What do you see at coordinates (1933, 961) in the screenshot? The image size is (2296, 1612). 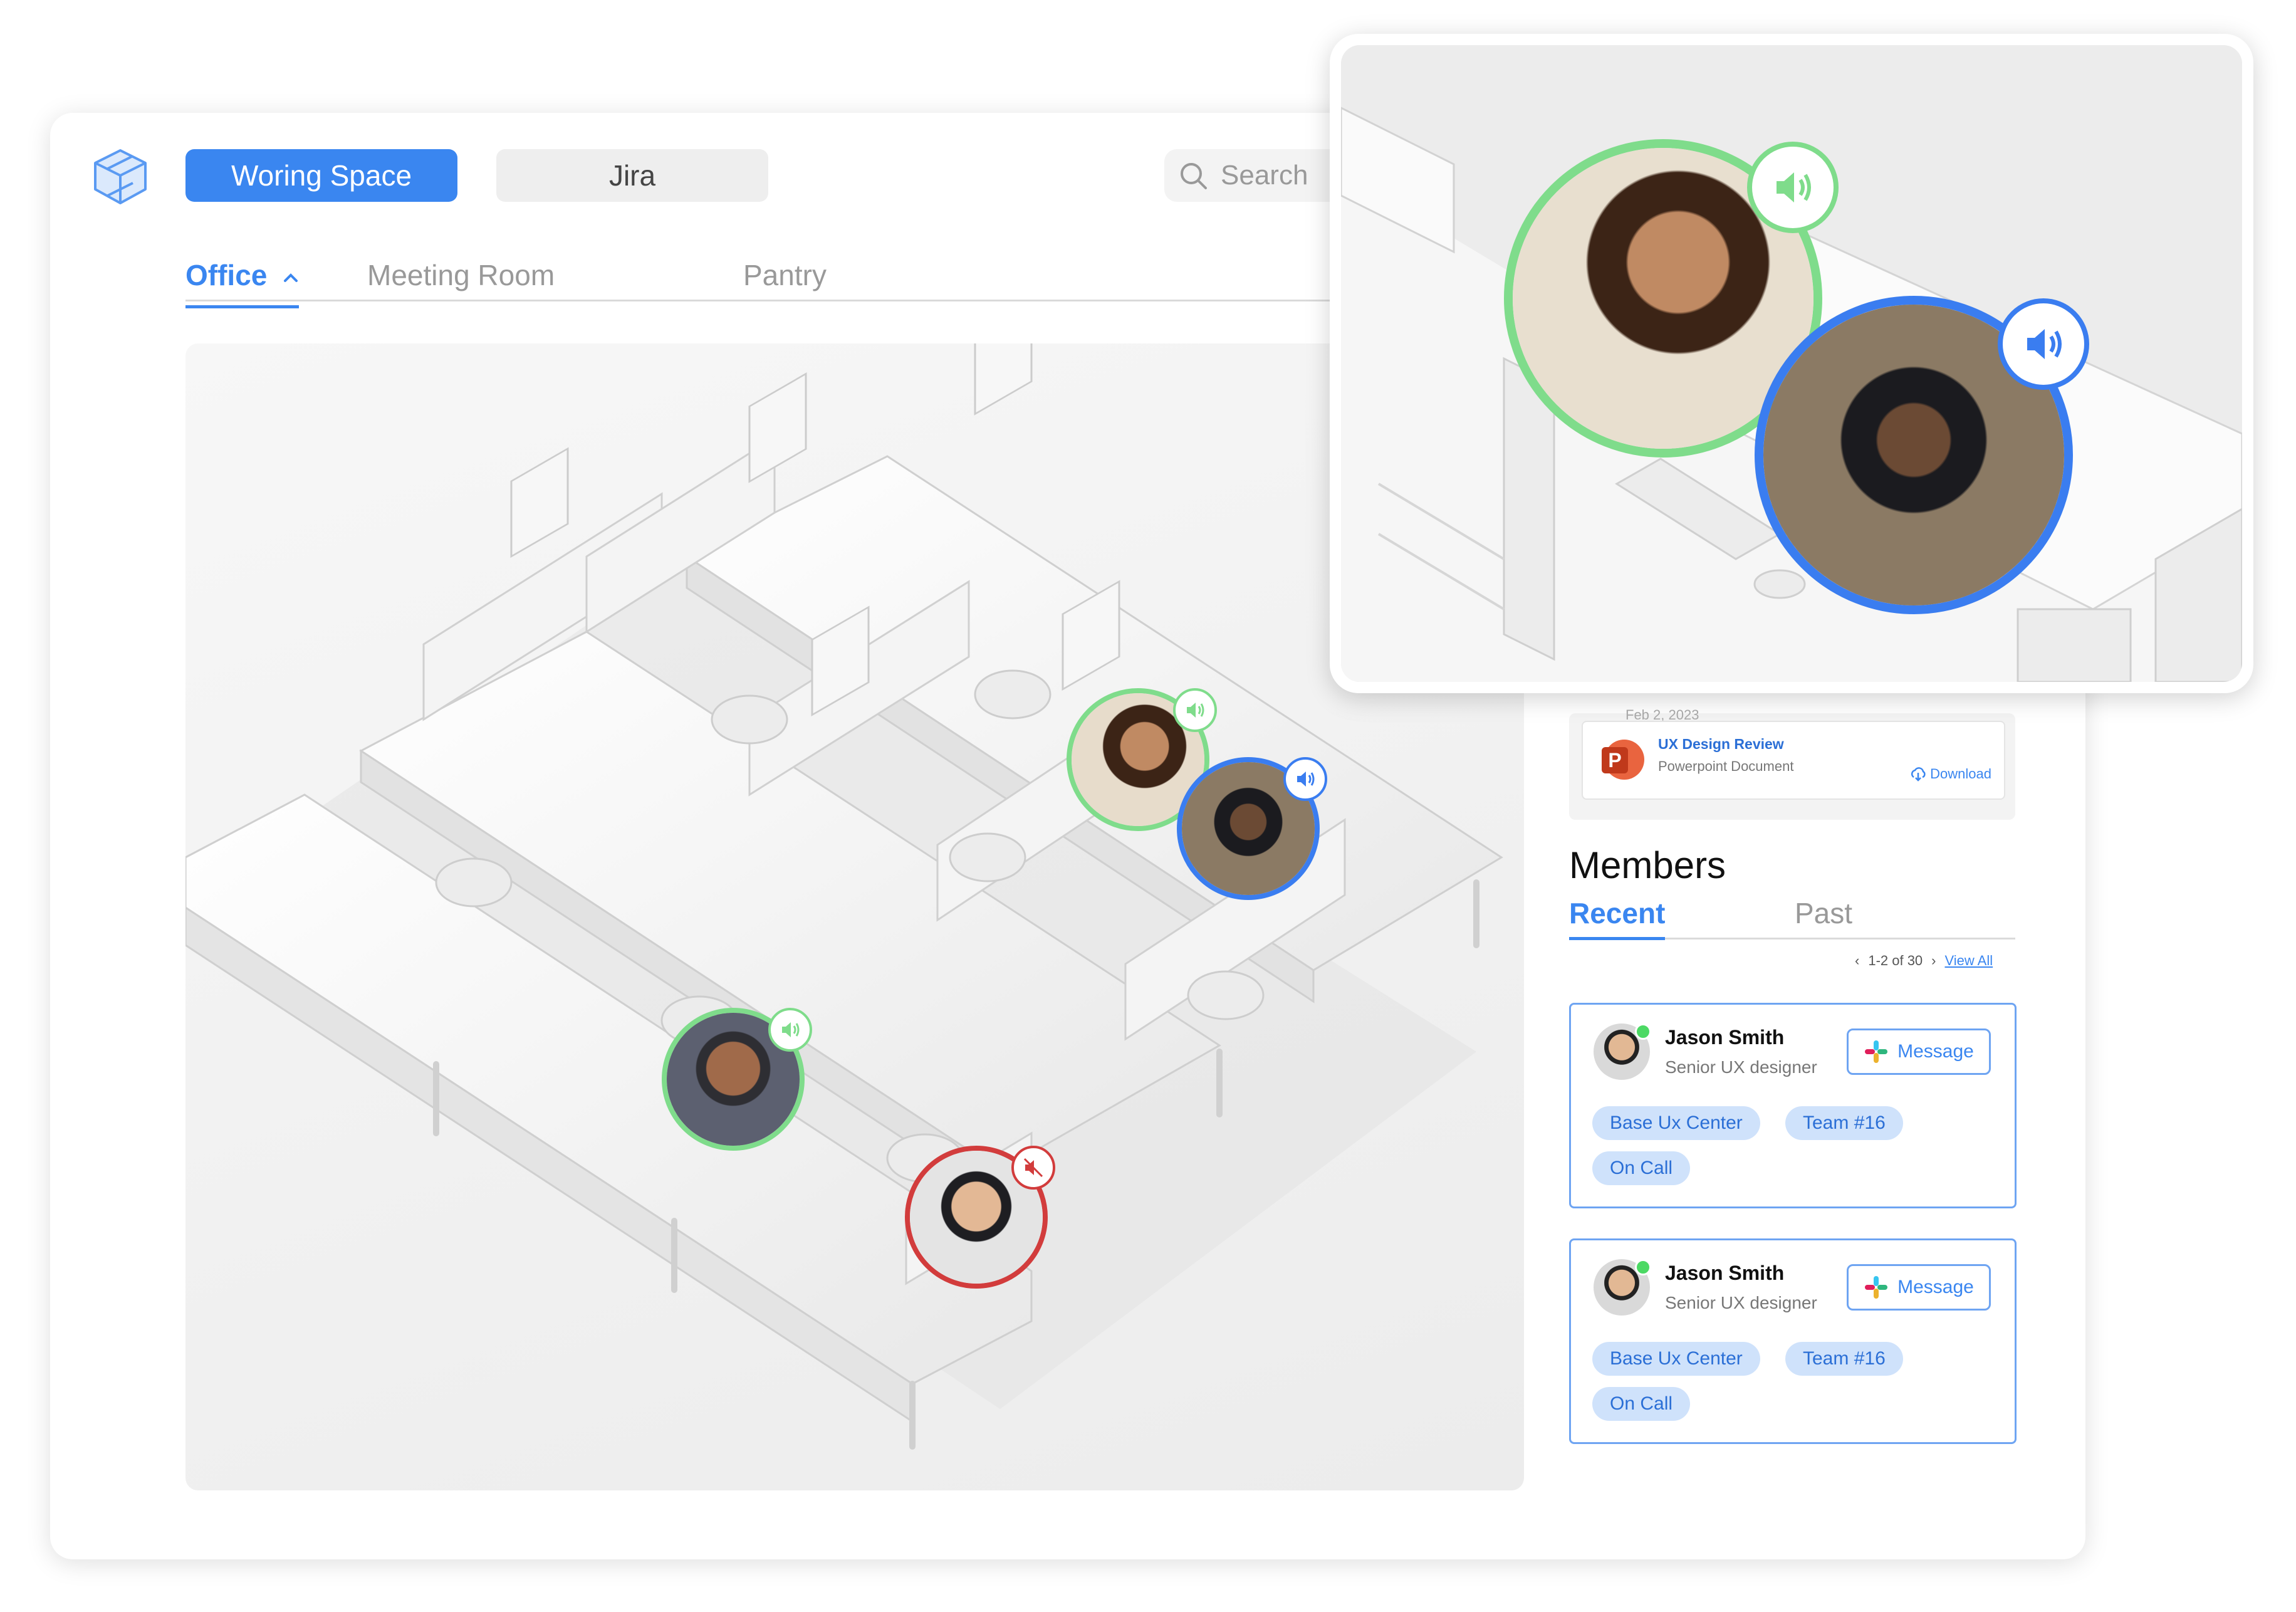 I see `chevron-right-icon: ›` at bounding box center [1933, 961].